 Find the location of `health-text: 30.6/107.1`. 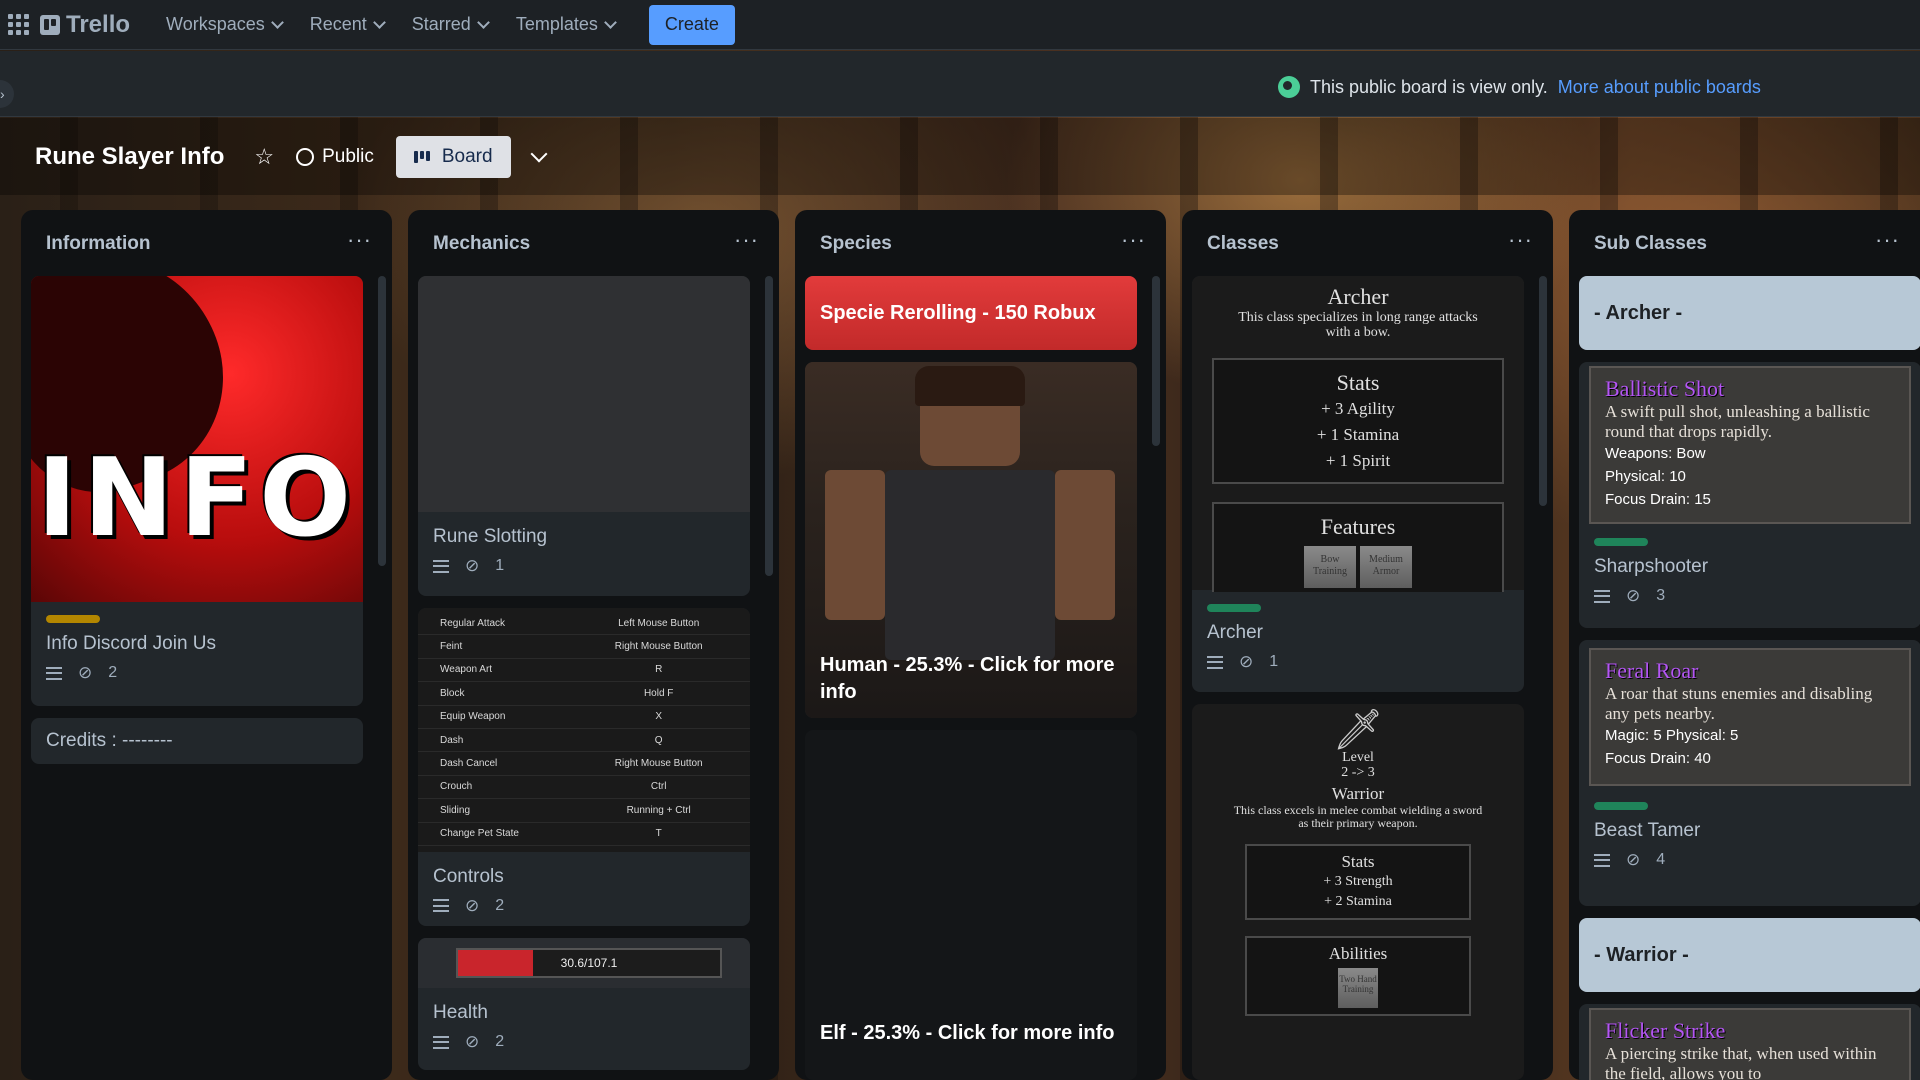

health-text: 30.6/107.1 is located at coordinates (589, 963).